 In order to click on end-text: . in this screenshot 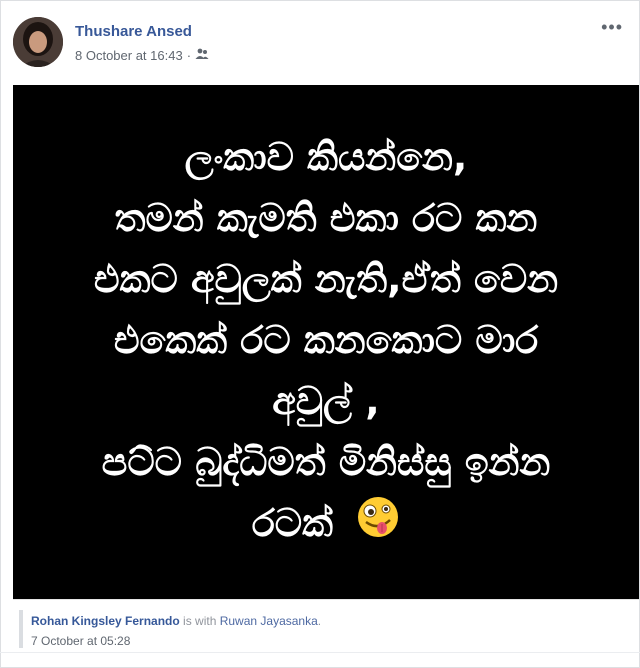, I will do `click(319, 621)`.